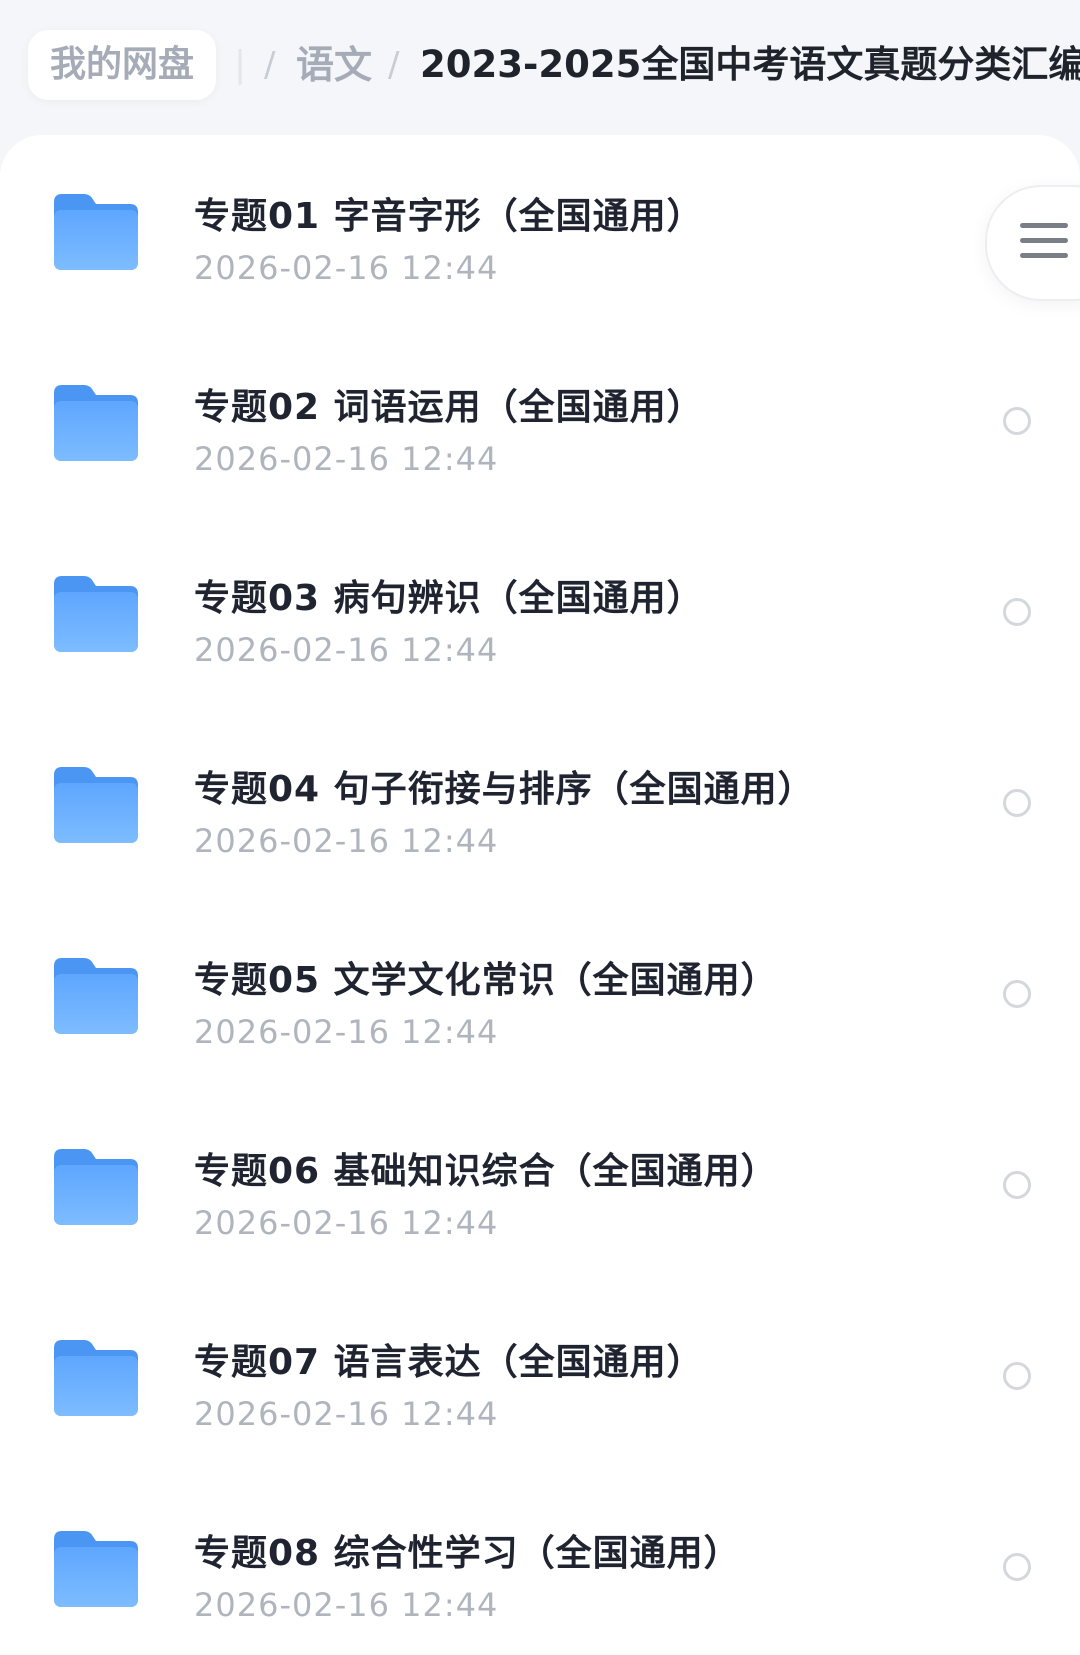 The width and height of the screenshot is (1080, 1655). I want to click on file-row: 专题05 文学文化常识（全国通用） 2026-02-16 12:44, so click(540, 994).